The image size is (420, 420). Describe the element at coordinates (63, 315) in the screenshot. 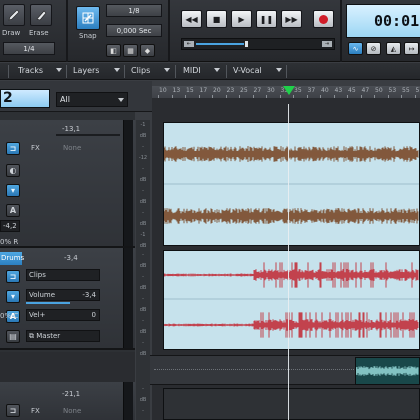

I see `track-velocity-field: Vel+ 0` at that location.